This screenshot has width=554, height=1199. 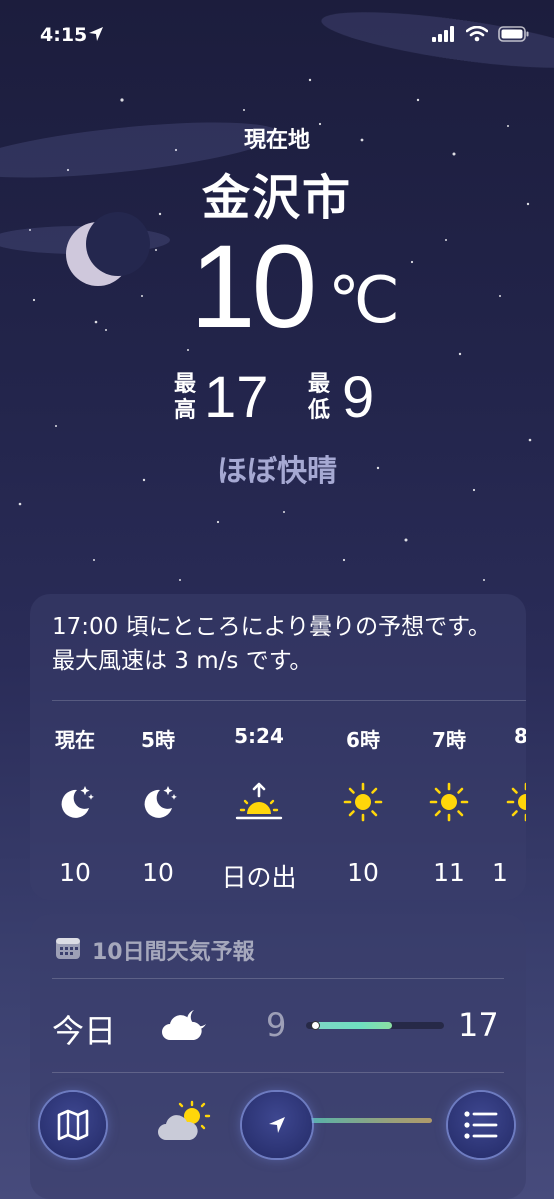 I want to click on forecast-day: 今日, so click(x=84, y=1031).